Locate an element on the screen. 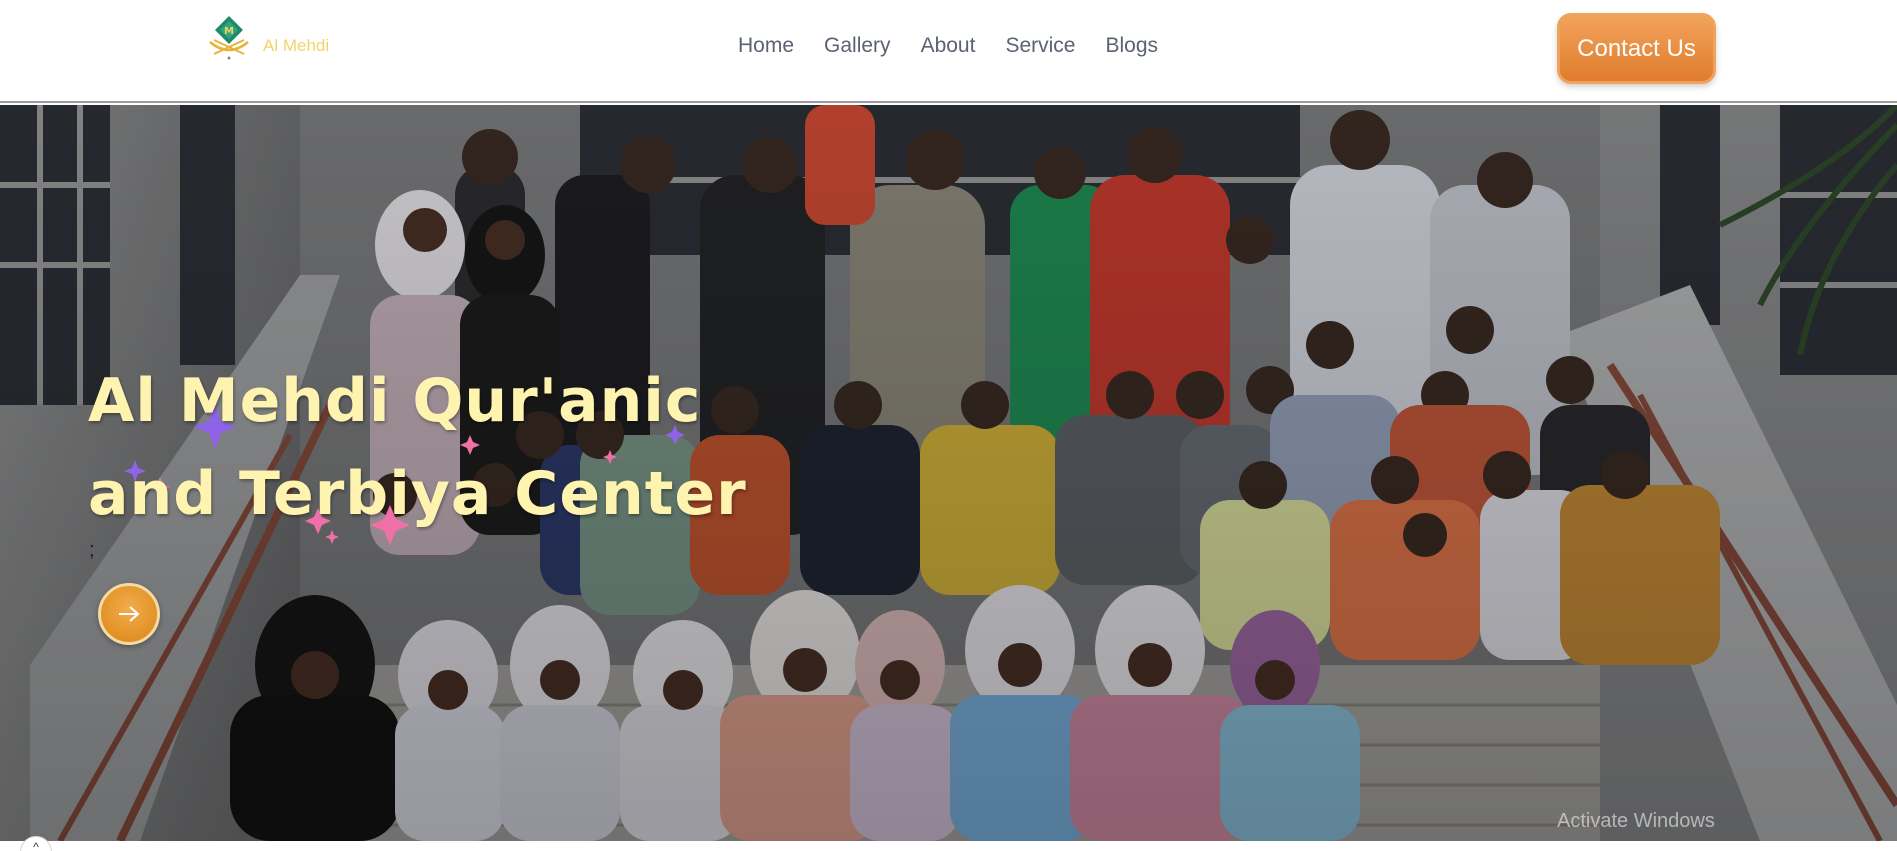 Image resolution: width=1897 pixels, height=851 pixels. brand-logo: M Al Mehdi is located at coordinates (267, 37).